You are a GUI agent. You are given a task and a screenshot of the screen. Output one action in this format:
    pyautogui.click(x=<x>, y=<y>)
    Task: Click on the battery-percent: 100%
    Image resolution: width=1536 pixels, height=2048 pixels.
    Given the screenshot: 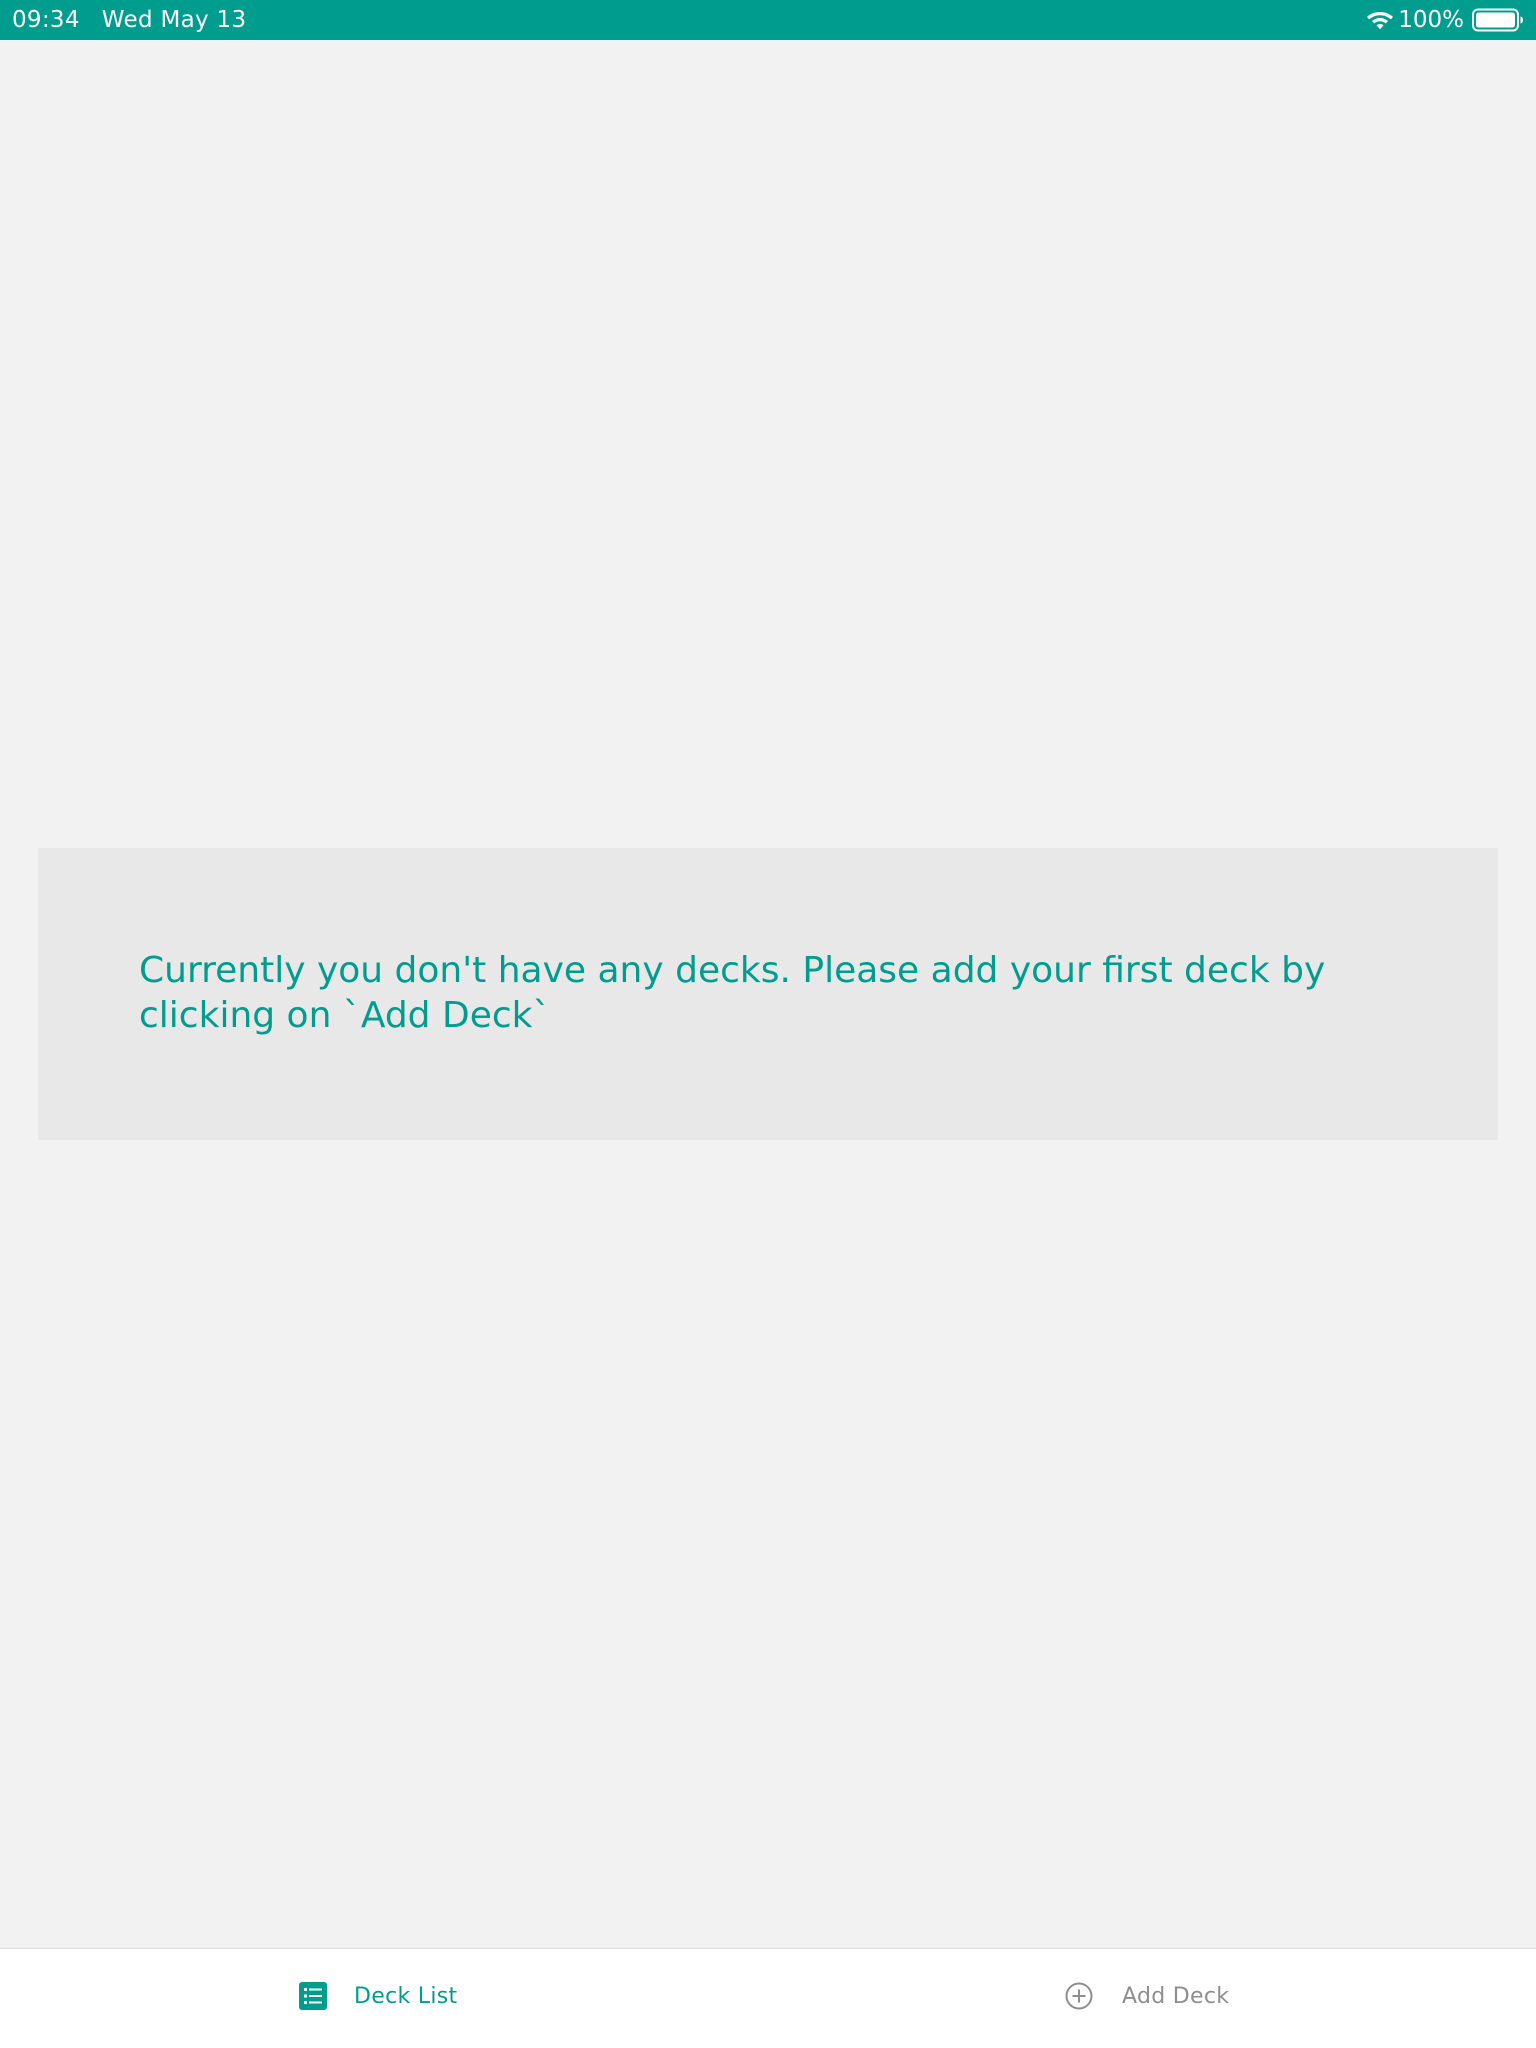 What is the action you would take?
    pyautogui.click(x=1431, y=20)
    